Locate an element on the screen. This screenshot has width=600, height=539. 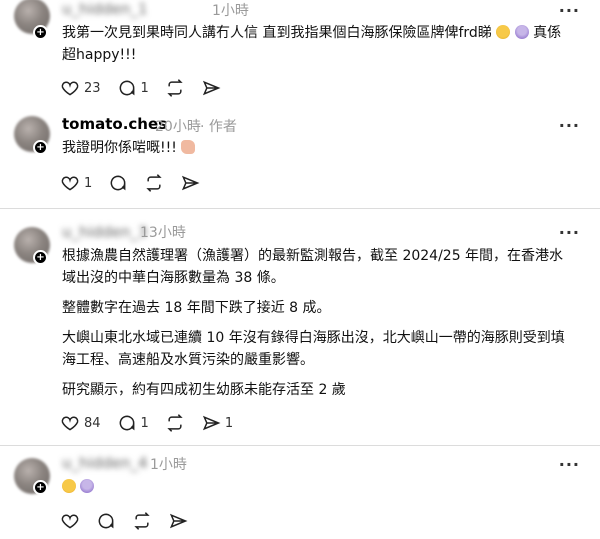
timestamp: 13小時 is located at coordinates (163, 233).